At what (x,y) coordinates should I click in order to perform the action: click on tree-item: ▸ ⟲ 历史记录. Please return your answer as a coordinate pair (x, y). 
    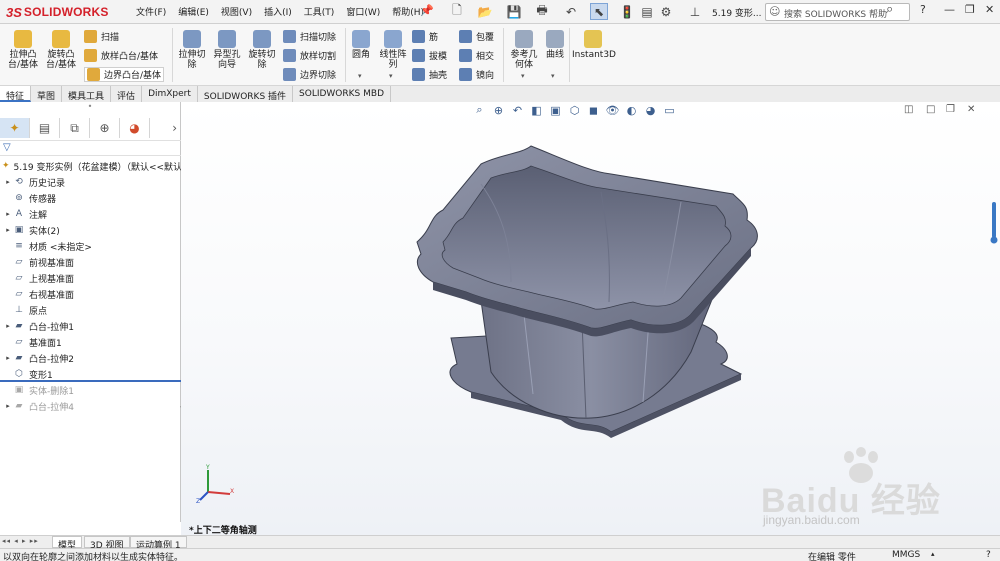
    Looking at the image, I should click on (90, 182).